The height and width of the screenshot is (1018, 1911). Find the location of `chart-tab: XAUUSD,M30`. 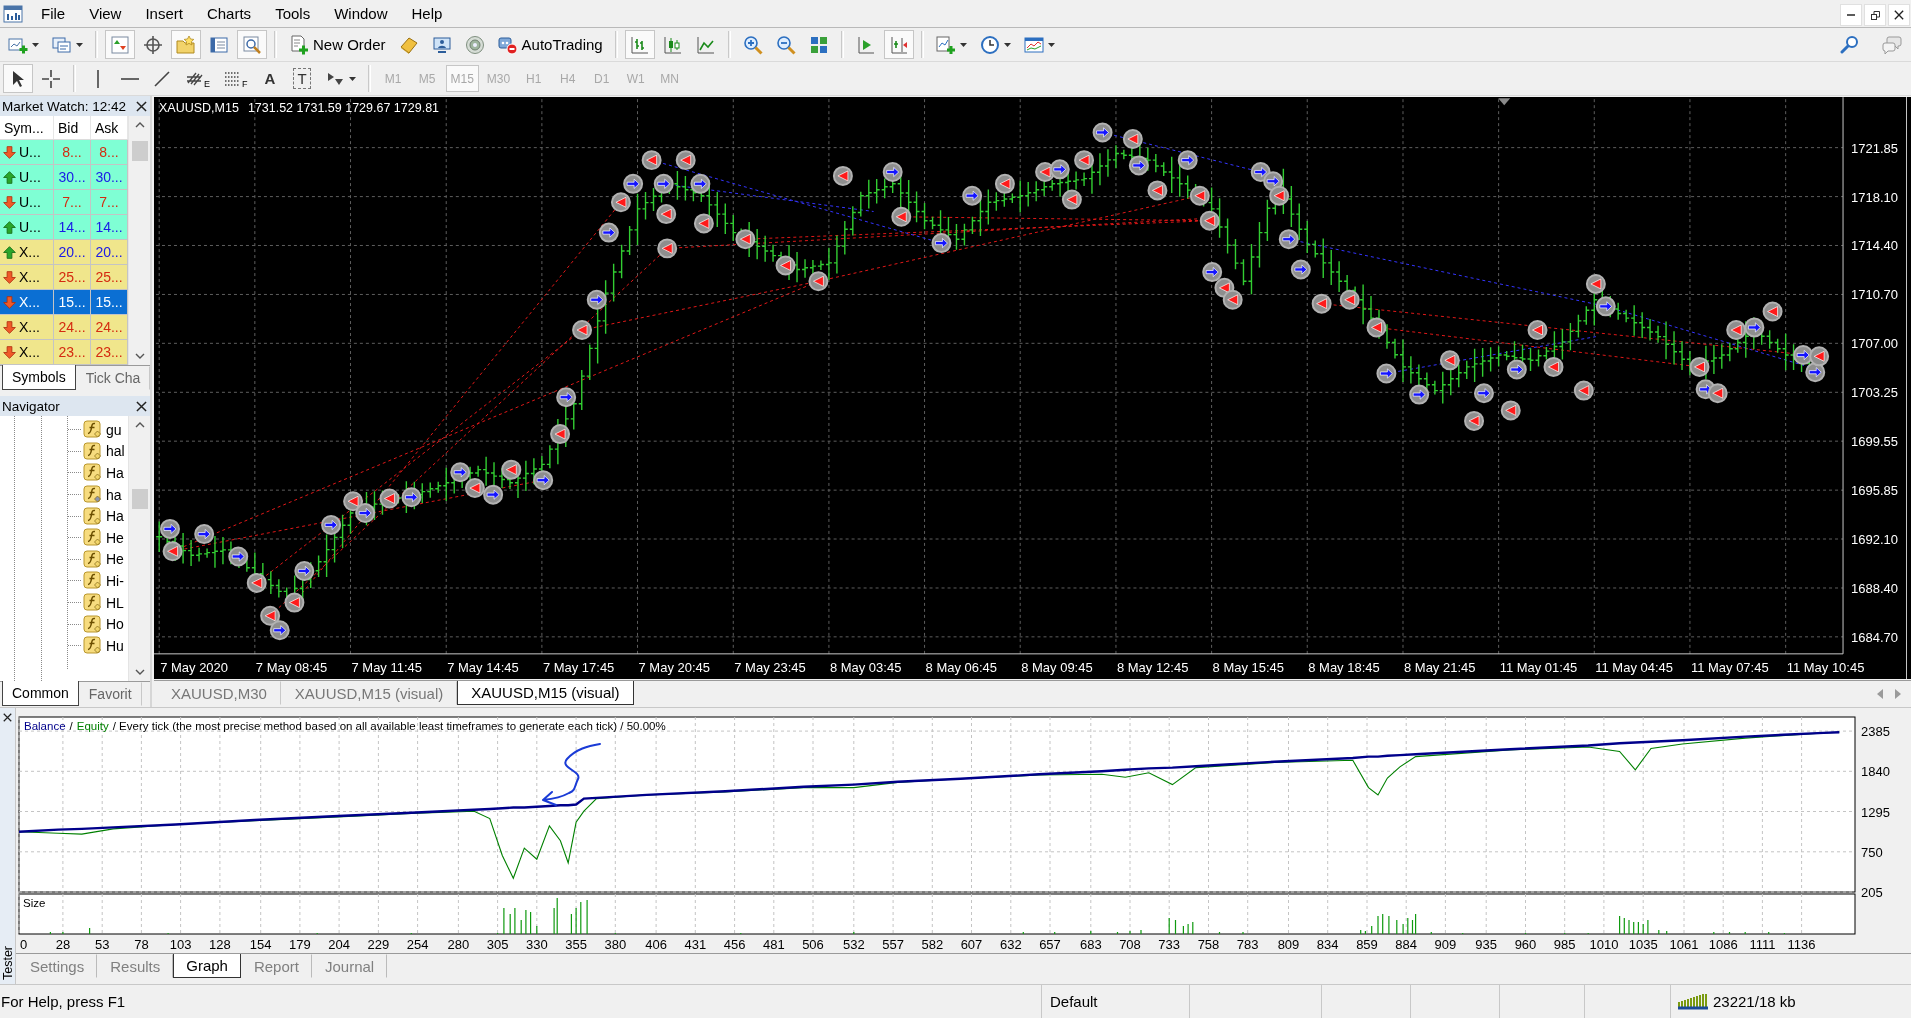

chart-tab: XAUUSD,M30 is located at coordinates (219, 693).